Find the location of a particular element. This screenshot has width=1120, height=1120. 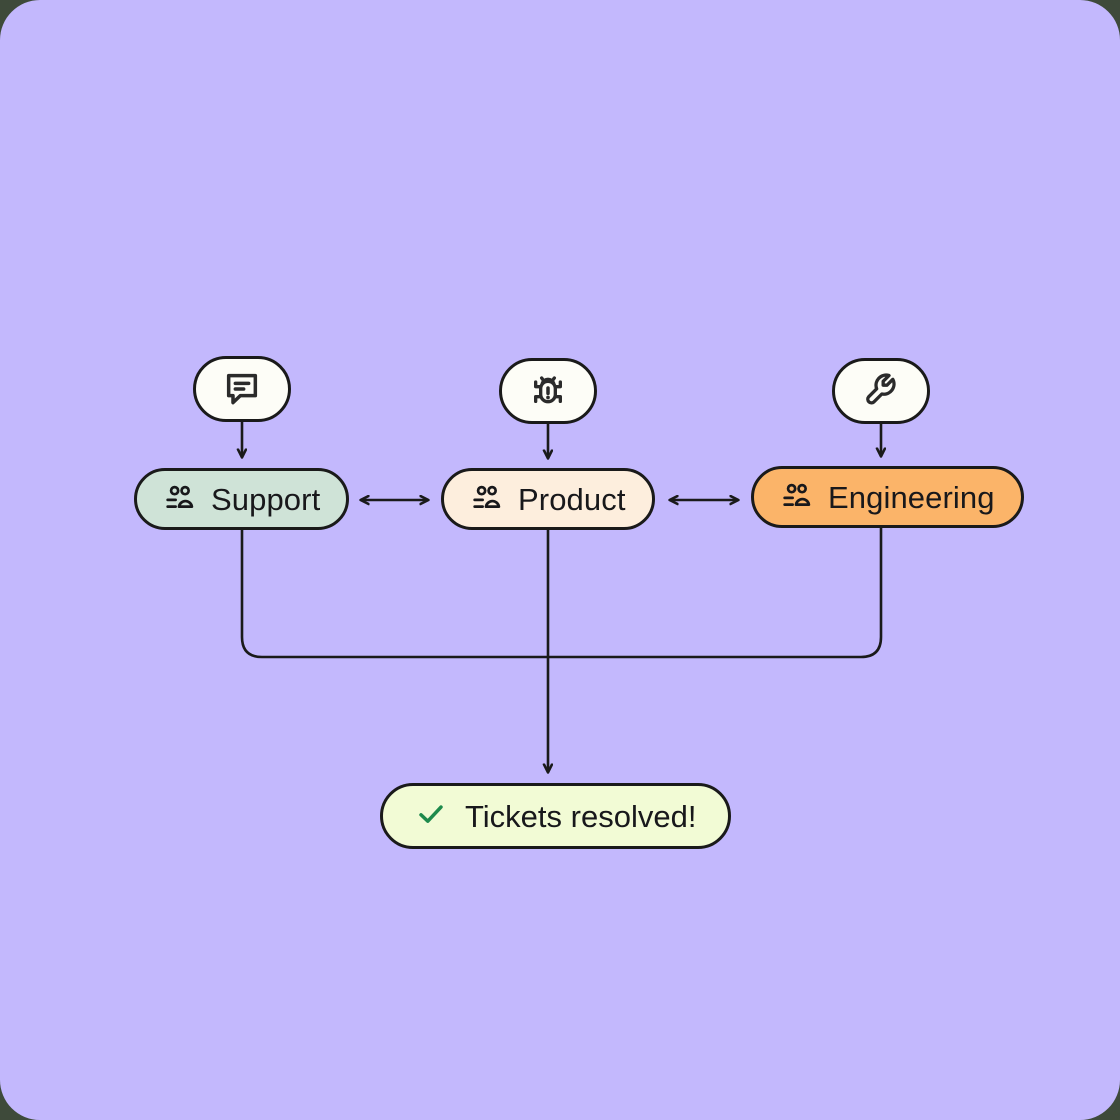

bug-report-icon is located at coordinates (548, 391).